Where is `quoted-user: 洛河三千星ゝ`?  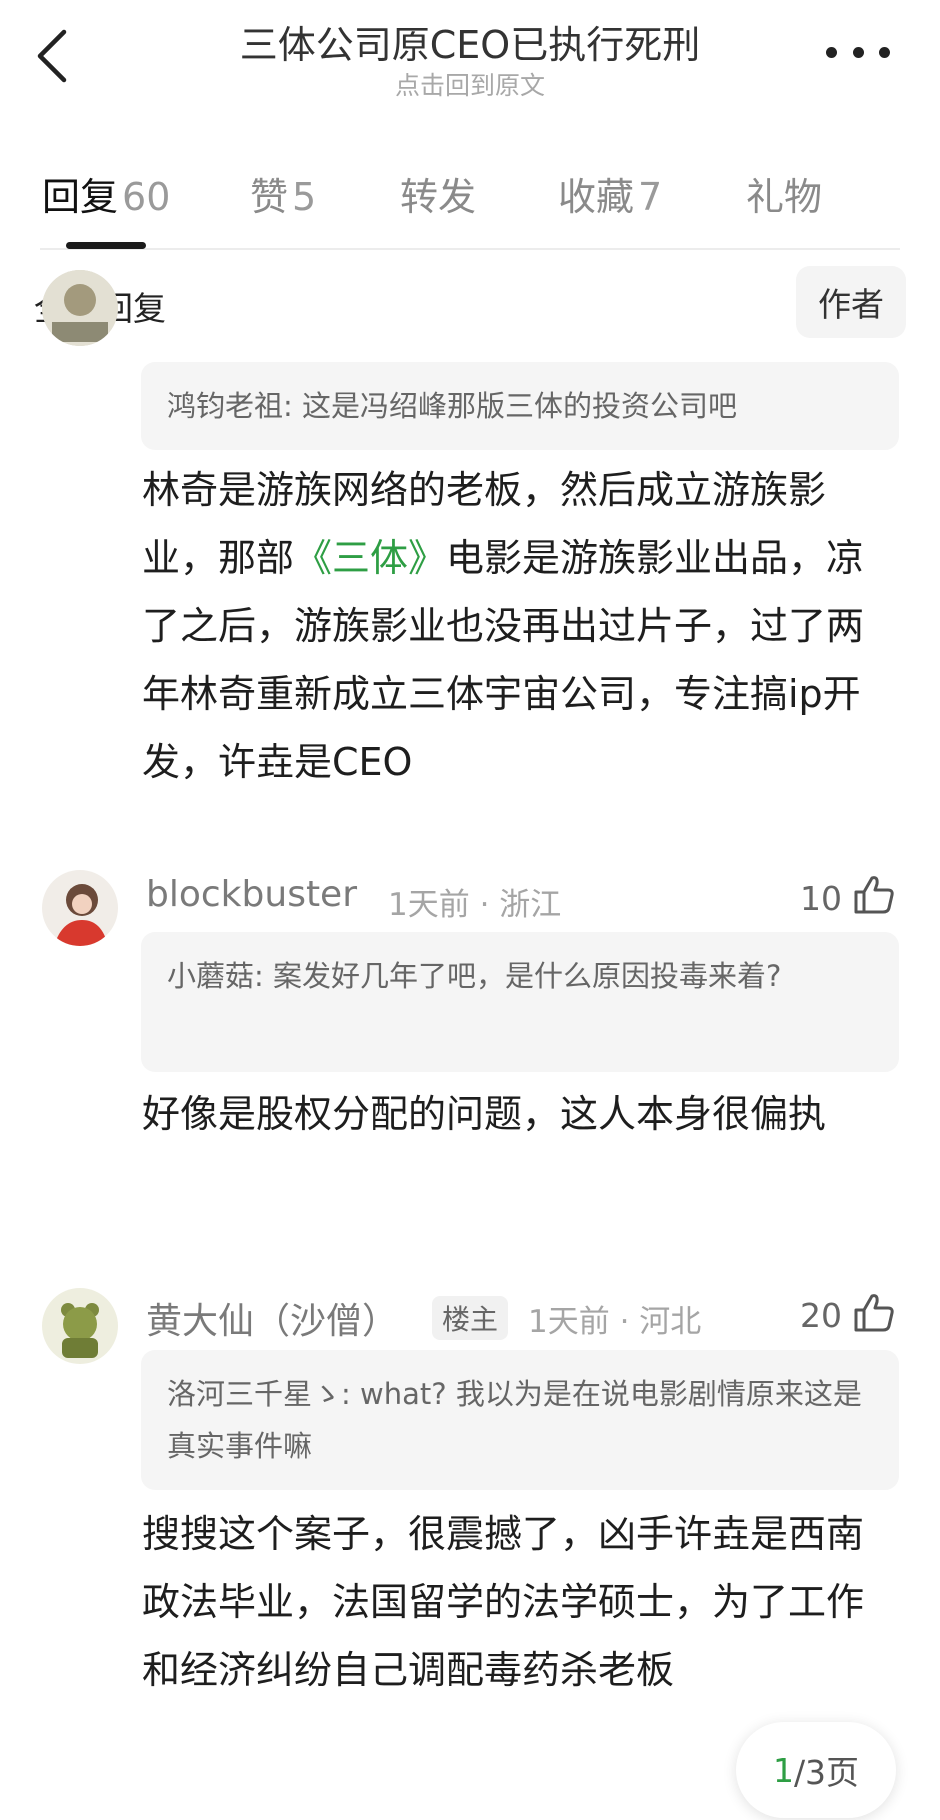 quoted-user: 洛河三千星ゝ is located at coordinates (254, 1394).